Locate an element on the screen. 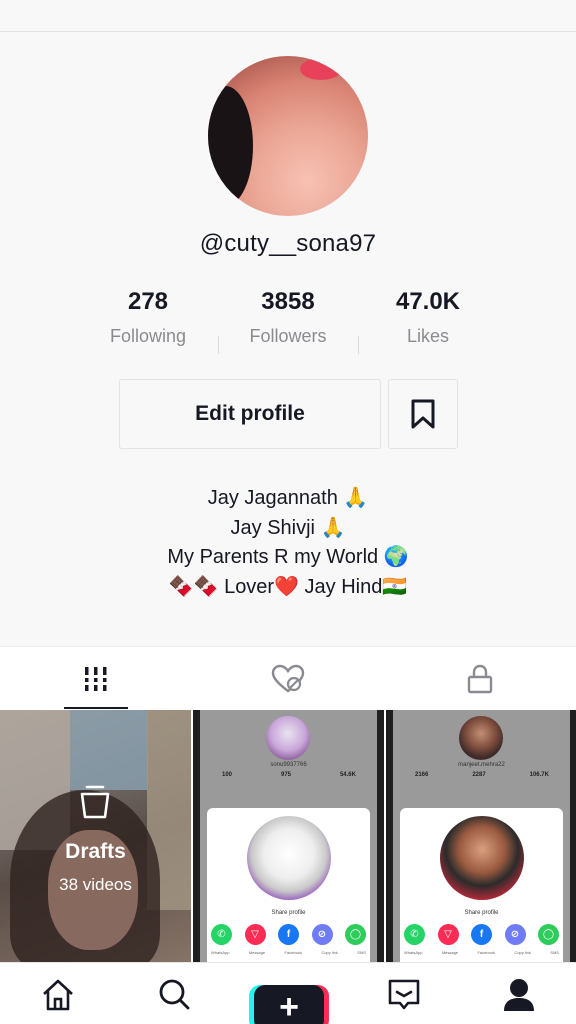 The width and height of the screenshot is (576, 1024). content-tabs is located at coordinates (288, 678).